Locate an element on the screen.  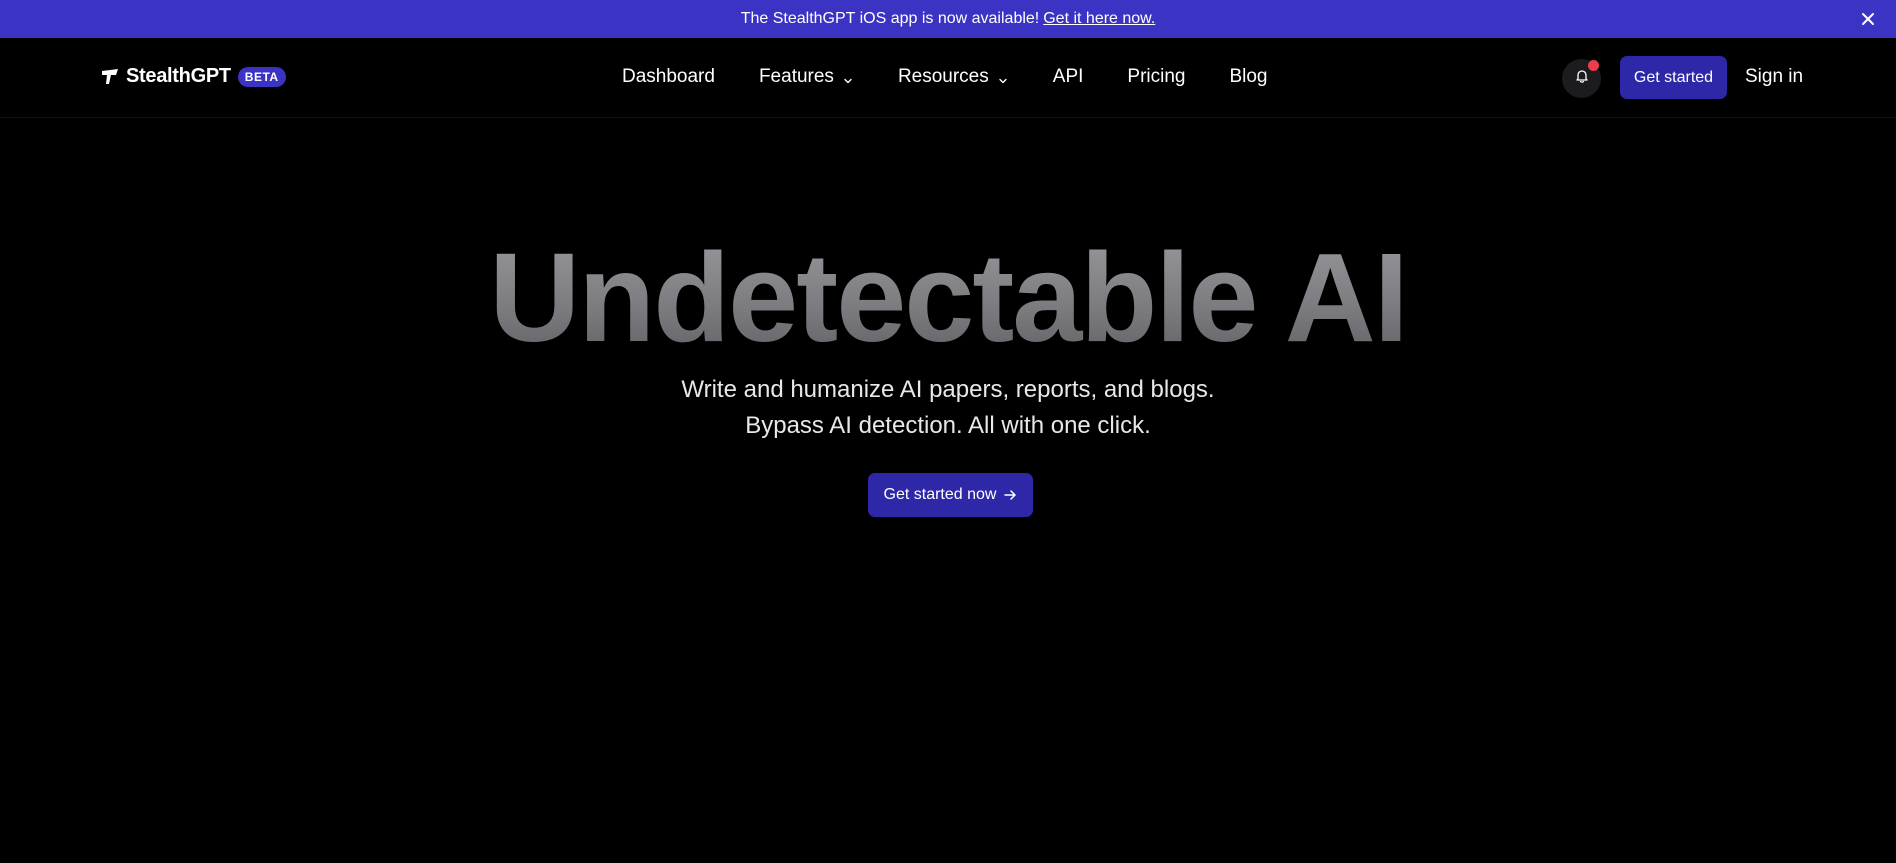
nav-resources: Resources is located at coordinates (953, 77).